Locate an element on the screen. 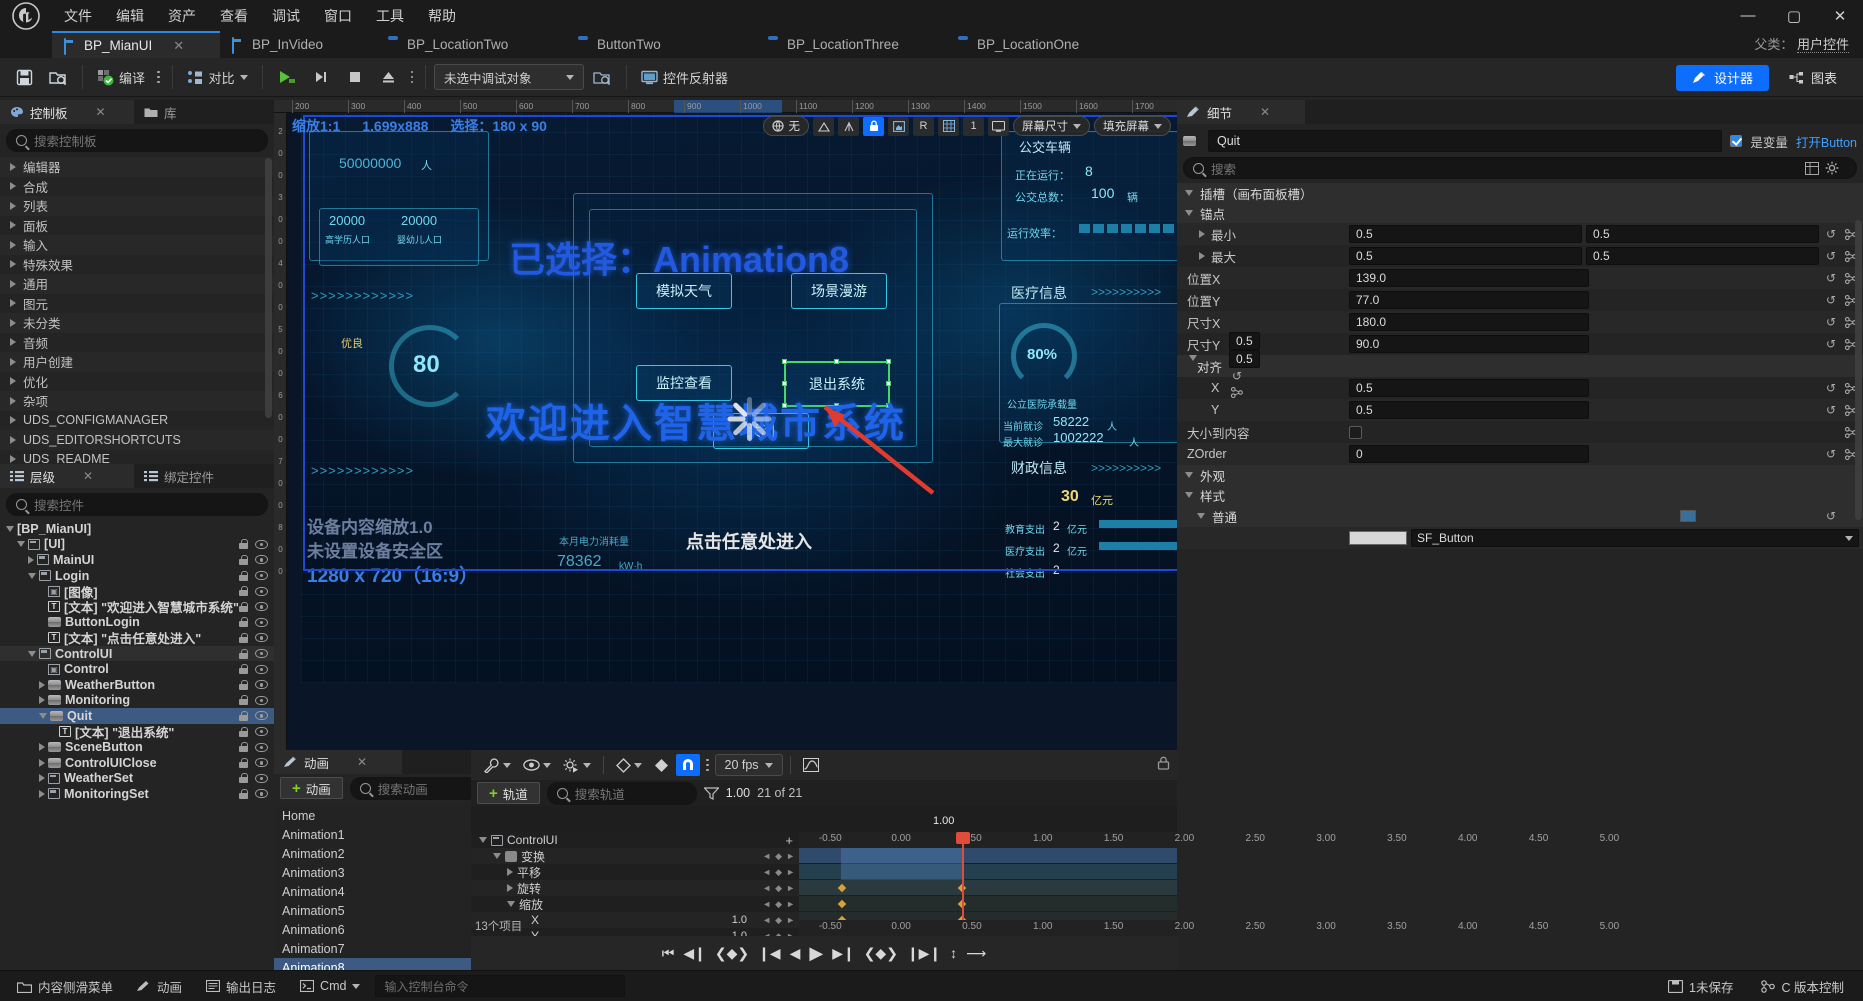 The width and height of the screenshot is (1863, 1001). sequencer-actions-button is located at coordinates (577, 765).